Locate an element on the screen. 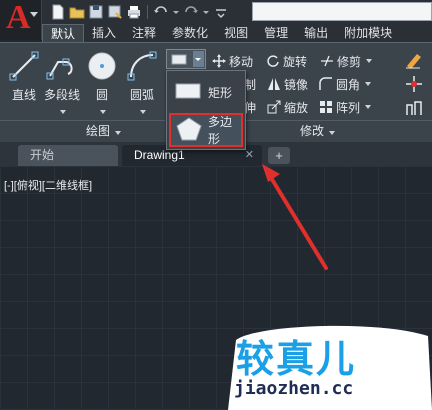 This screenshot has height=410, width=432. watermark-logo-text: 较真儿 is located at coordinates (296, 359).